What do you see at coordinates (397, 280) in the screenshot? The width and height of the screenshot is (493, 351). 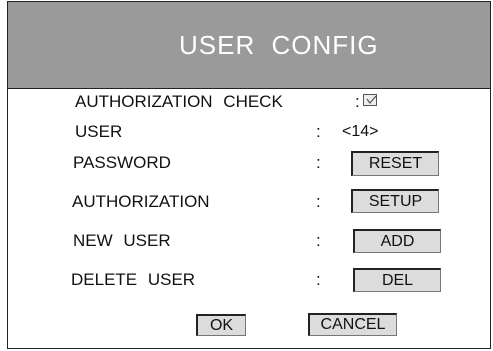 I see `del-button: DEL` at bounding box center [397, 280].